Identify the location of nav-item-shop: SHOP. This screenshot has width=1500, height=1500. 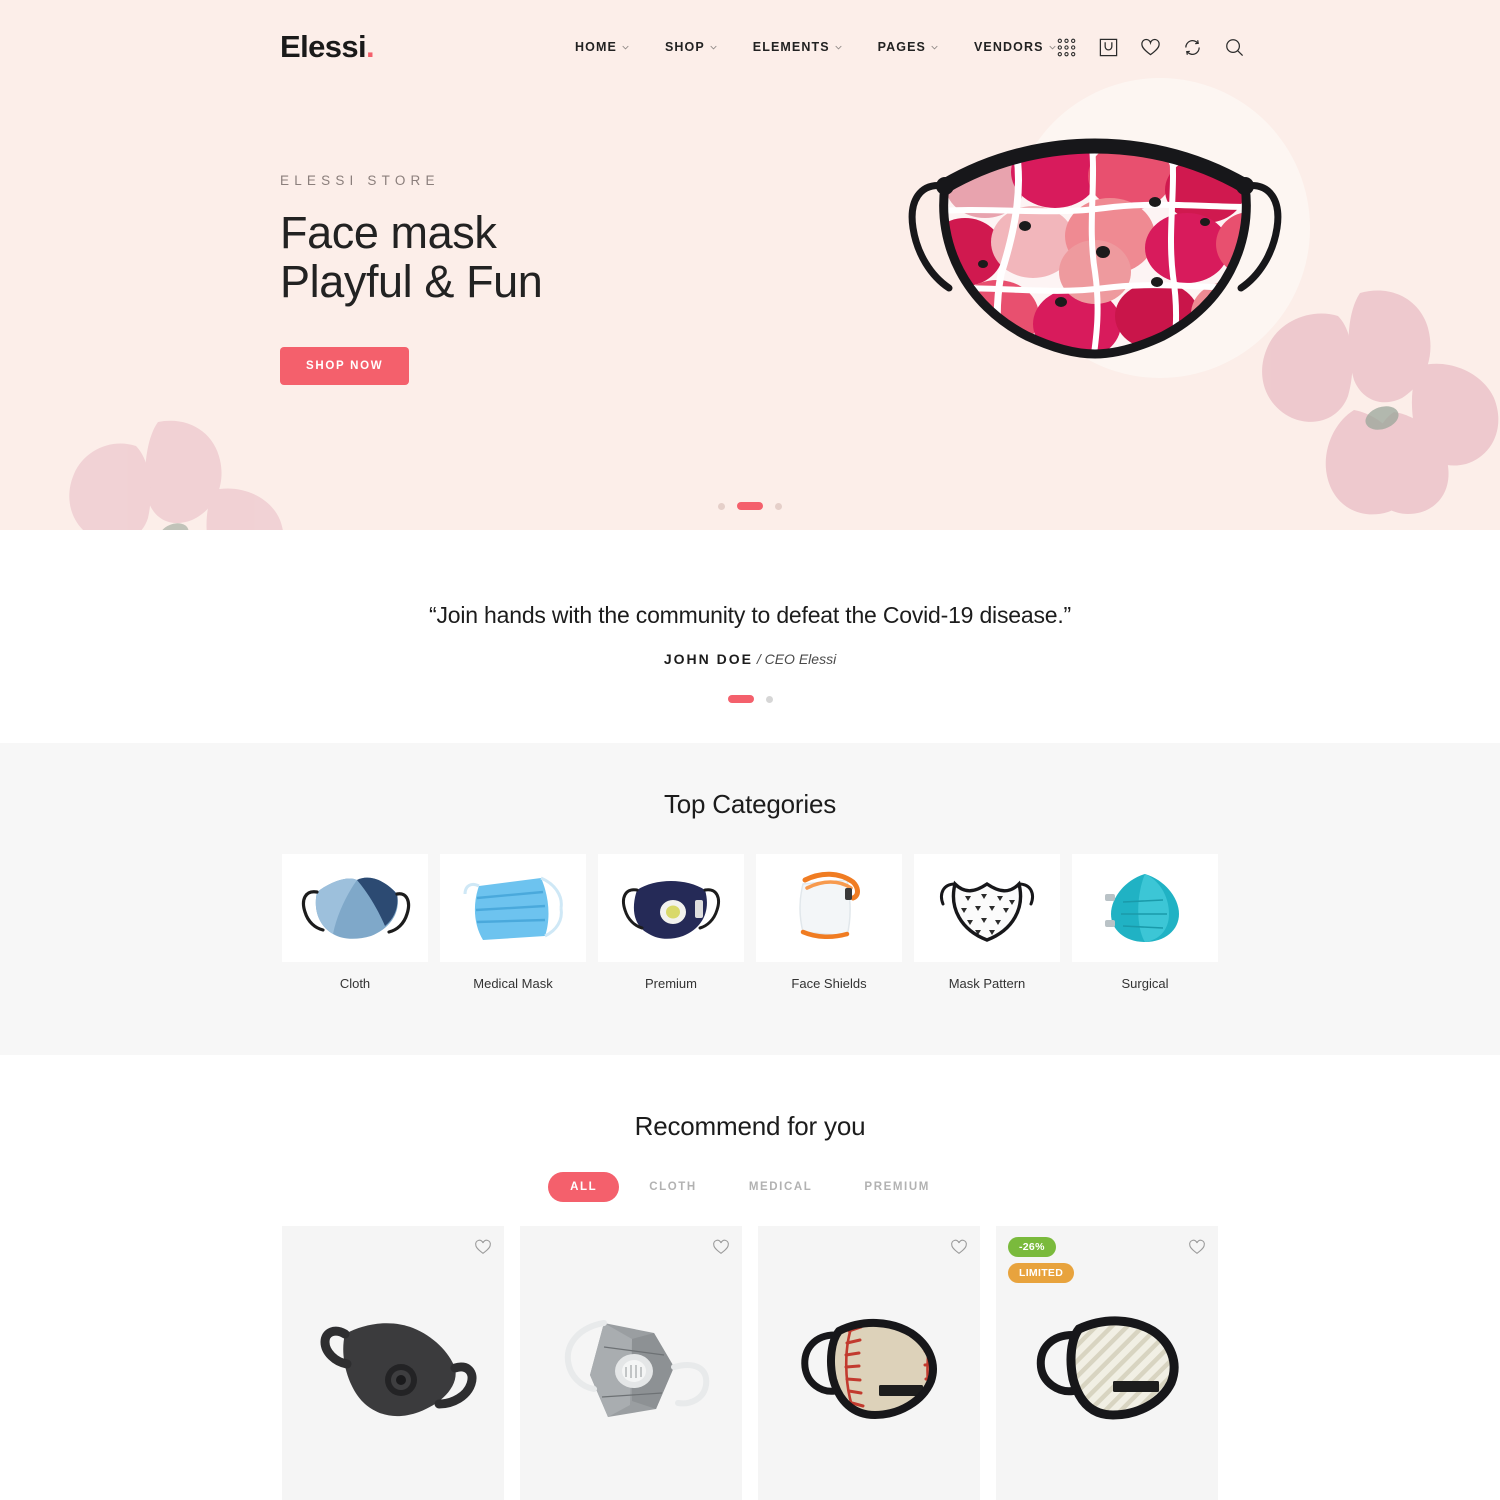
(691, 47).